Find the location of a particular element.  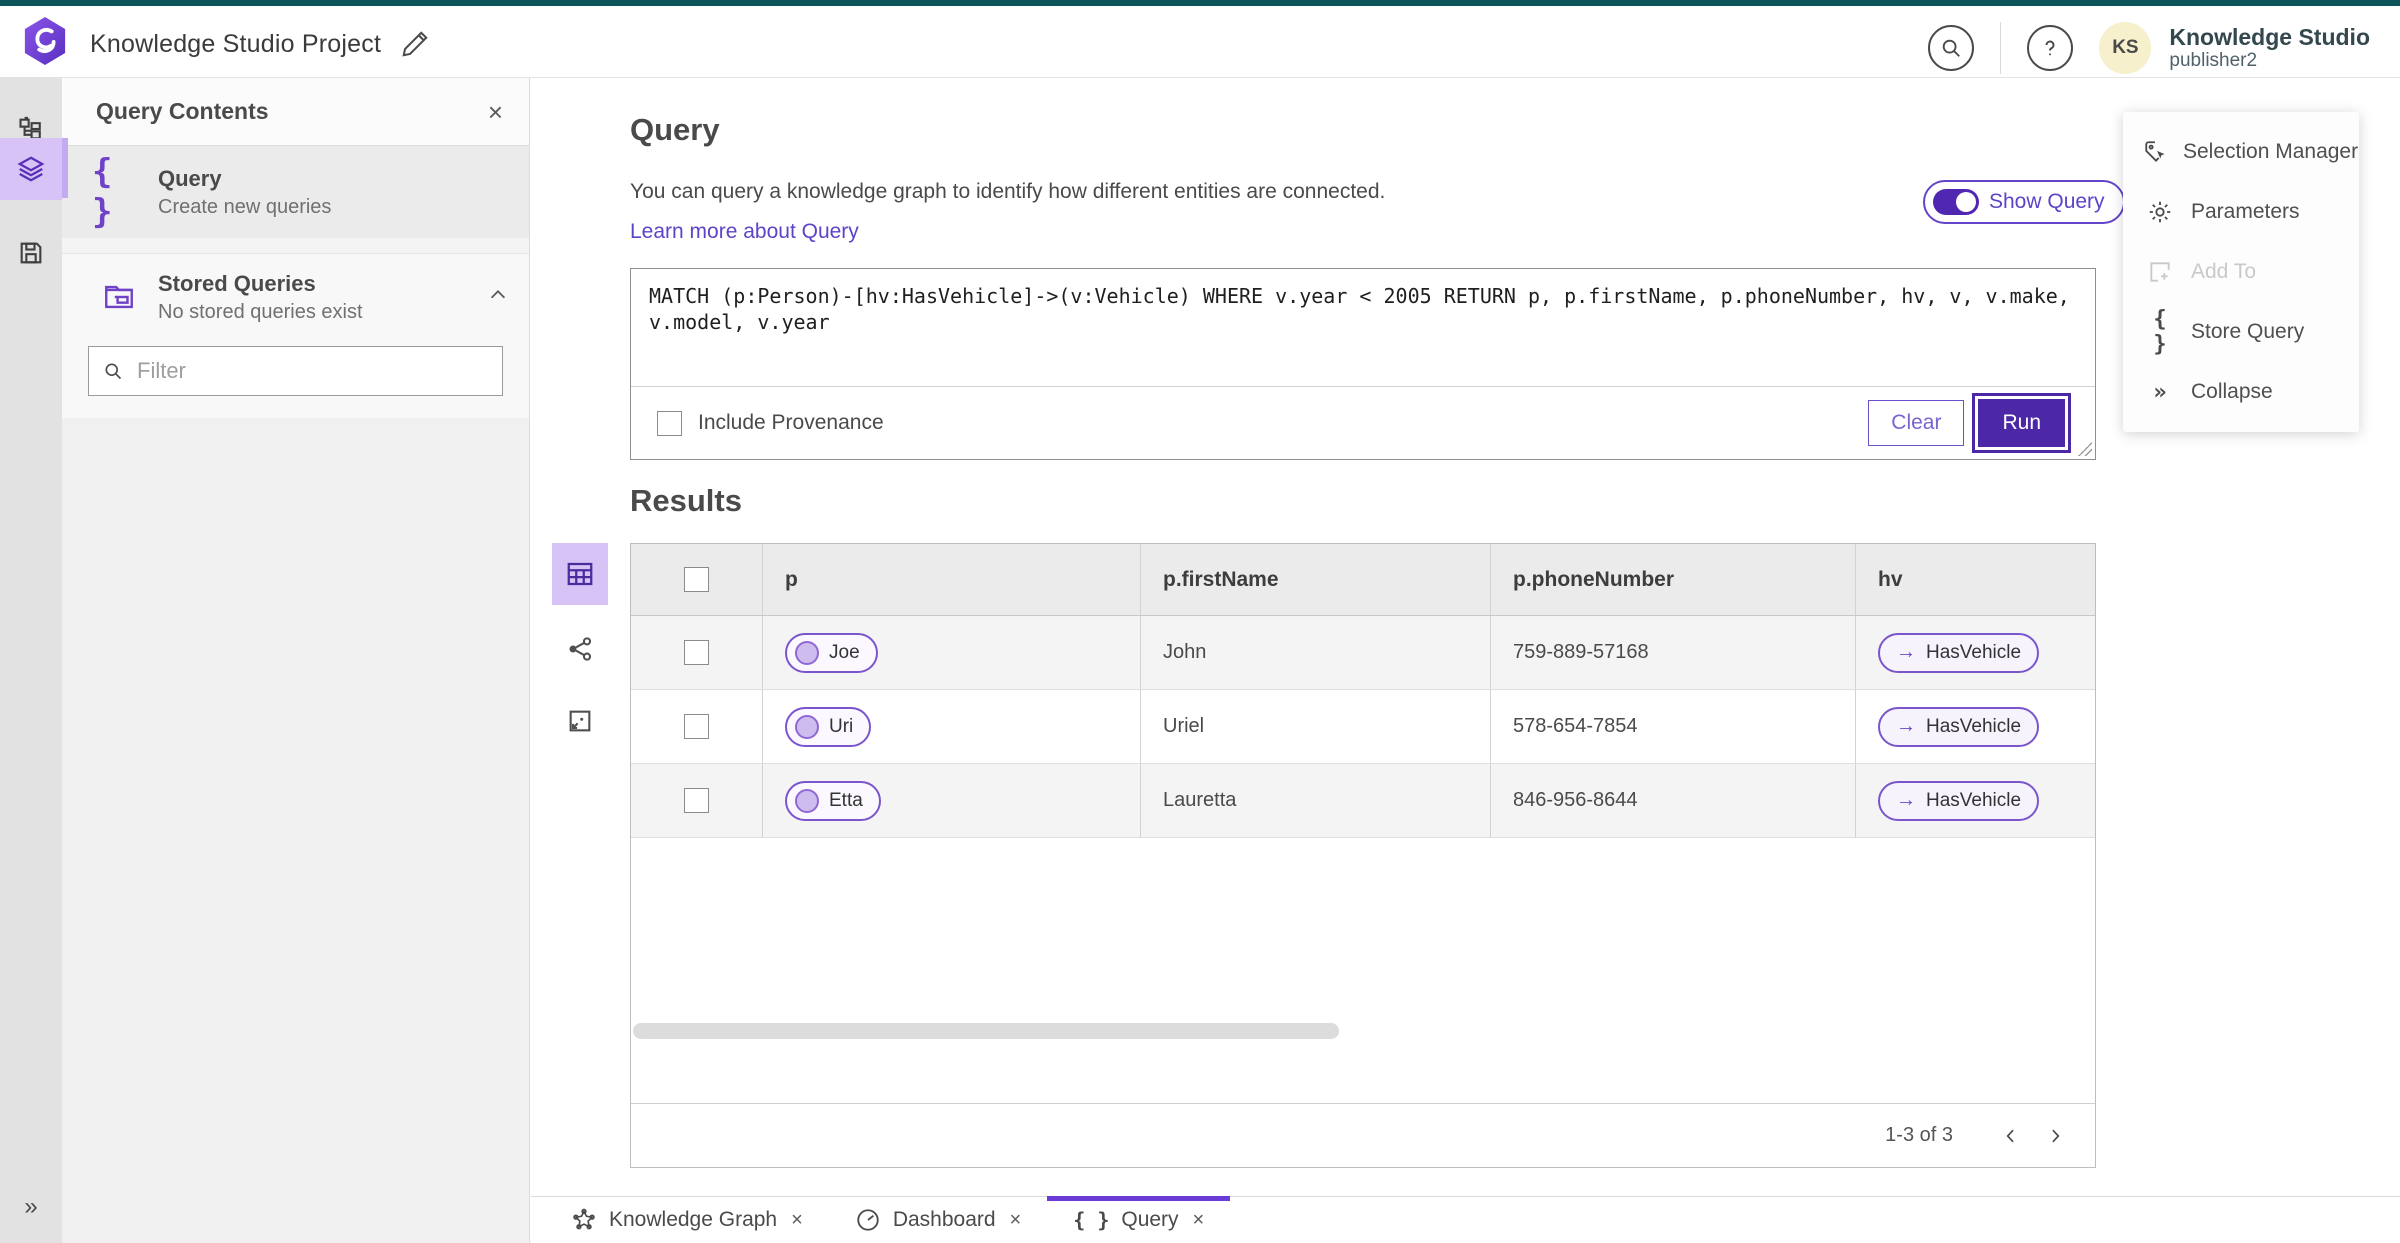

chevron-up-icon is located at coordinates (498, 297).